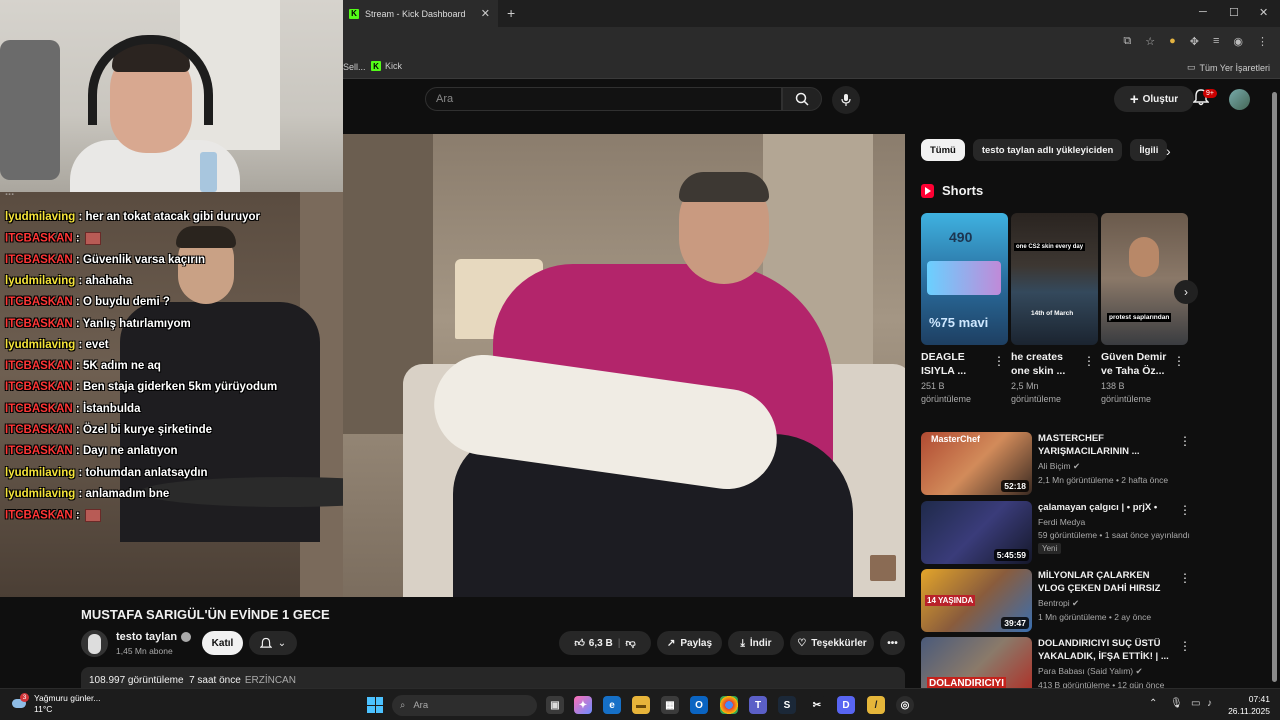 This screenshot has height=720, width=1280. I want to click on volume-icon: ♪, so click(1209, 703).